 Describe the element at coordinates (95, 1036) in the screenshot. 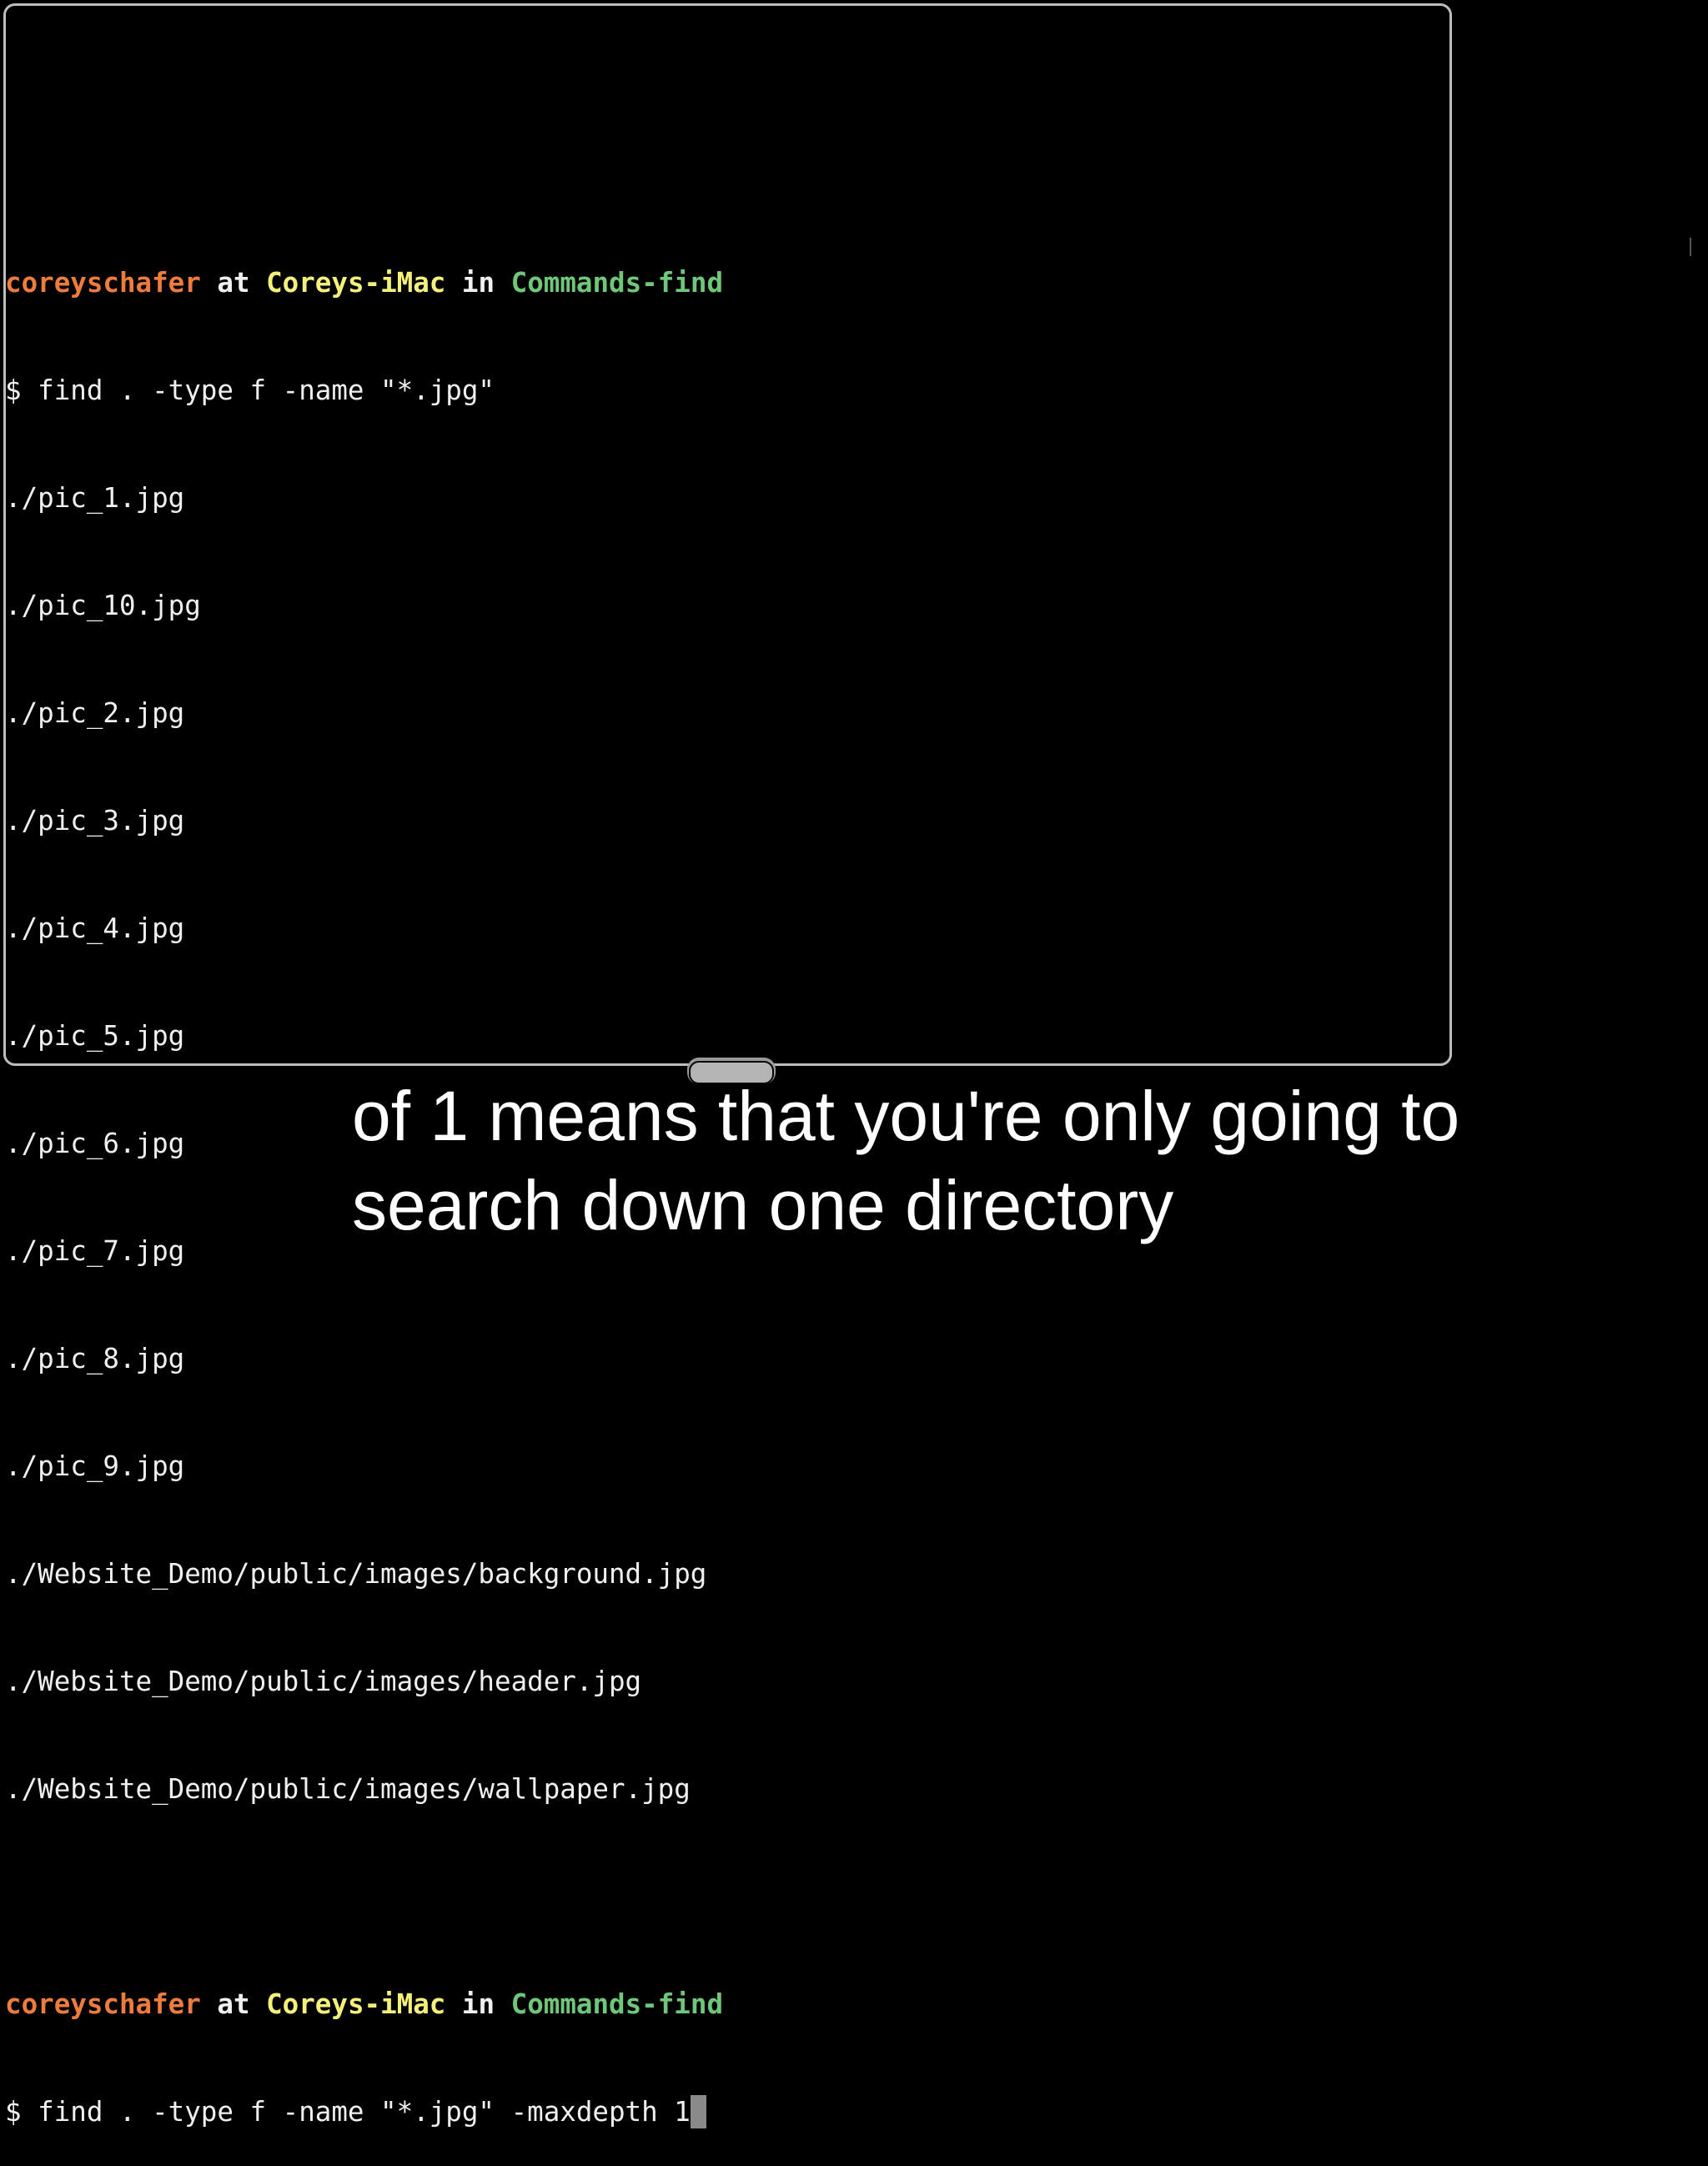

I see `output-line: ./pic_5.jpg` at that location.